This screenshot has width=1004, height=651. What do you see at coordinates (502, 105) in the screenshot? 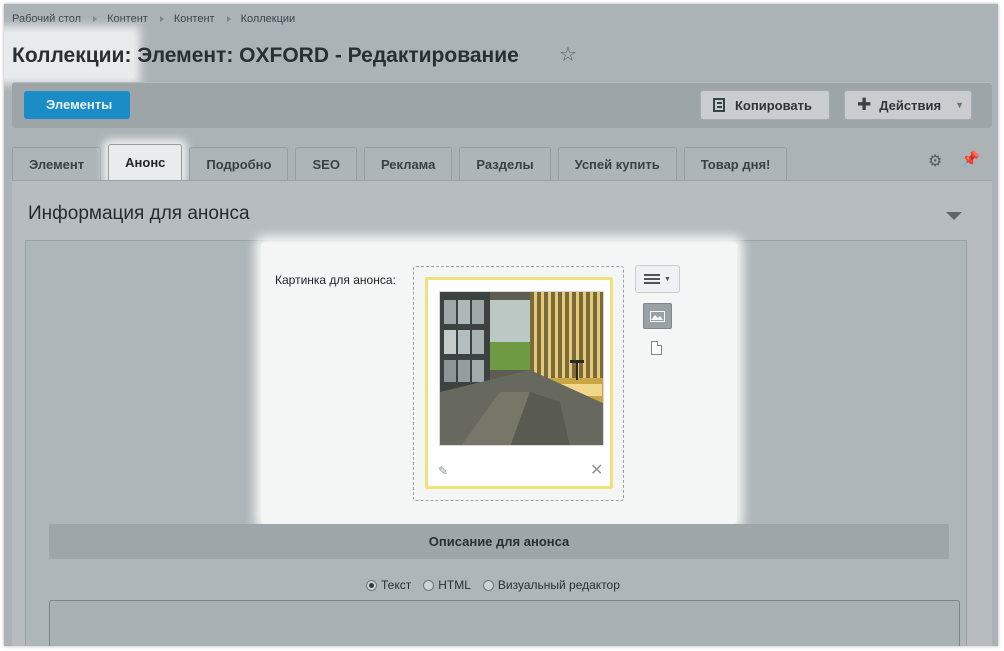
I see `toolbar: Элементы Копировать ✚ Действия ▼` at bounding box center [502, 105].